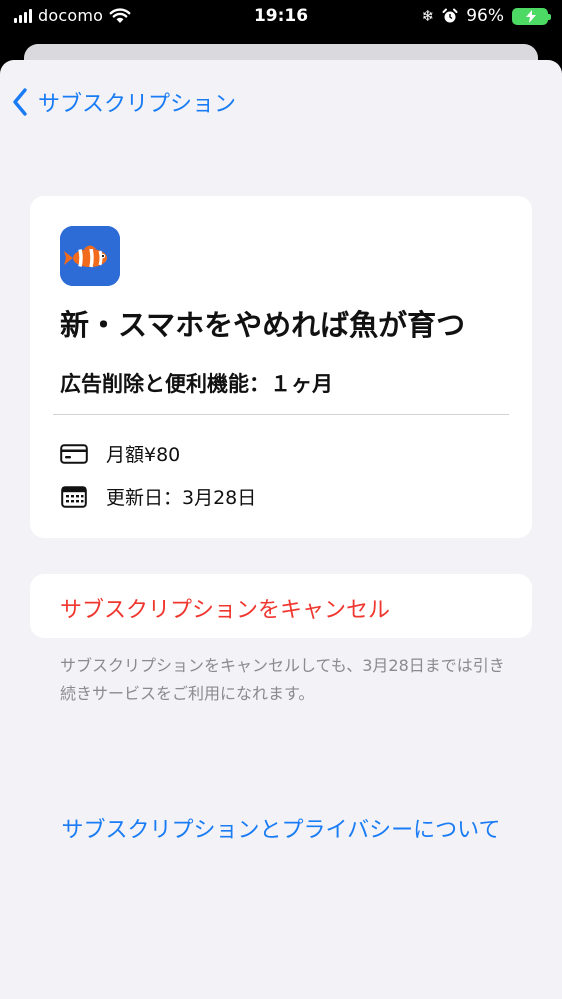 The height and width of the screenshot is (999, 562). I want to click on credit-card-icon, so click(74, 453).